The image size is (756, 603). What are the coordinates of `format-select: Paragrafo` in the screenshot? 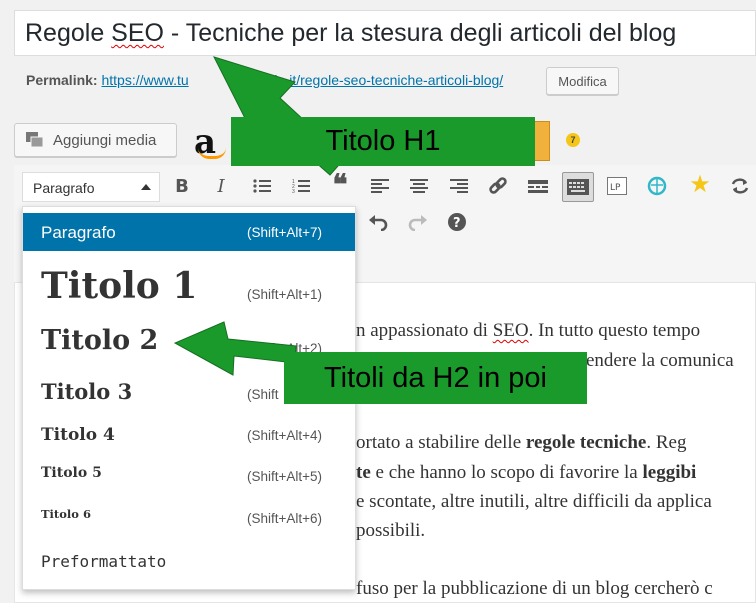 It's located at (91, 187).